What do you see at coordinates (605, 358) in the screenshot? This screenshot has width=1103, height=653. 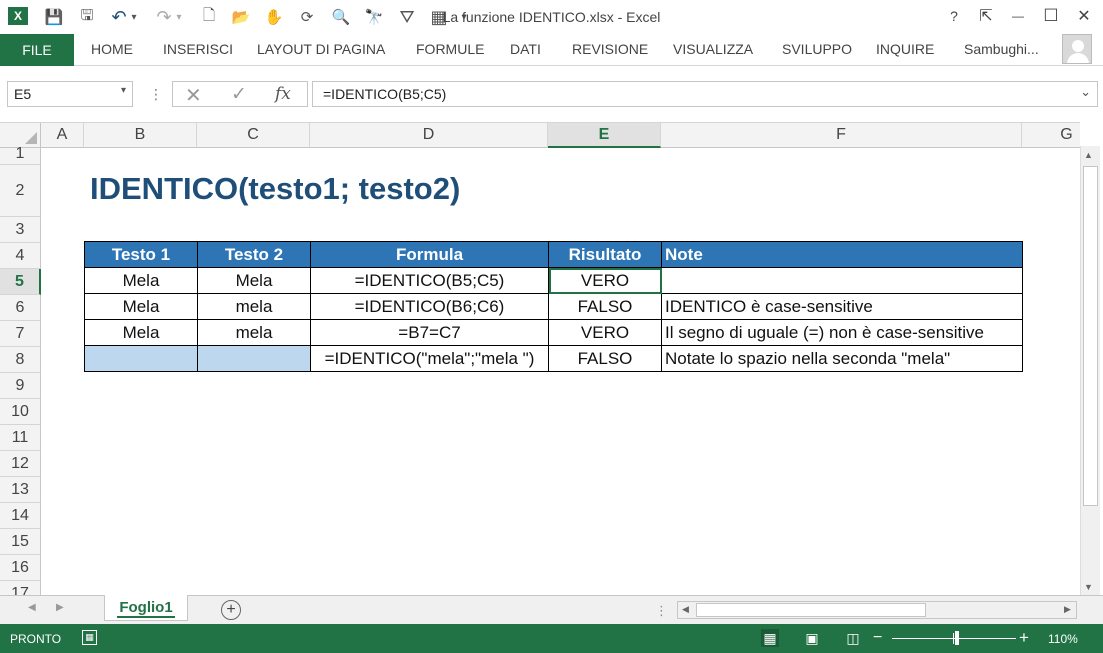 I see `cell-e8: FALSO` at bounding box center [605, 358].